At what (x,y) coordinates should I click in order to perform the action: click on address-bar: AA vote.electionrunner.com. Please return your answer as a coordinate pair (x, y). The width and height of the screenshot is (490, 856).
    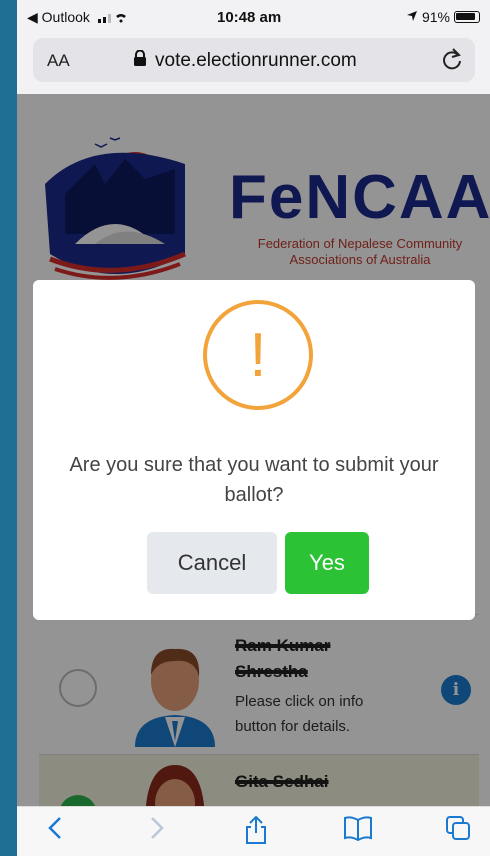
    Looking at the image, I should click on (253, 64).